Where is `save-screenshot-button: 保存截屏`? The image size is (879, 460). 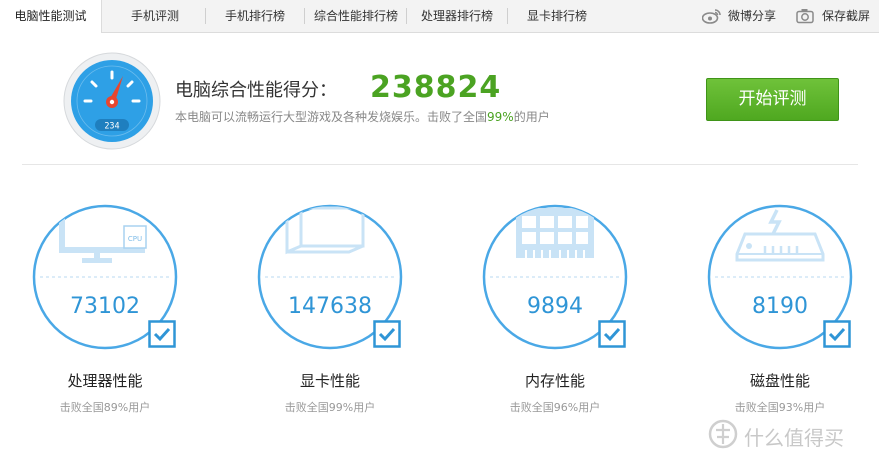 save-screenshot-button: 保存截屏 is located at coordinates (836, 16).